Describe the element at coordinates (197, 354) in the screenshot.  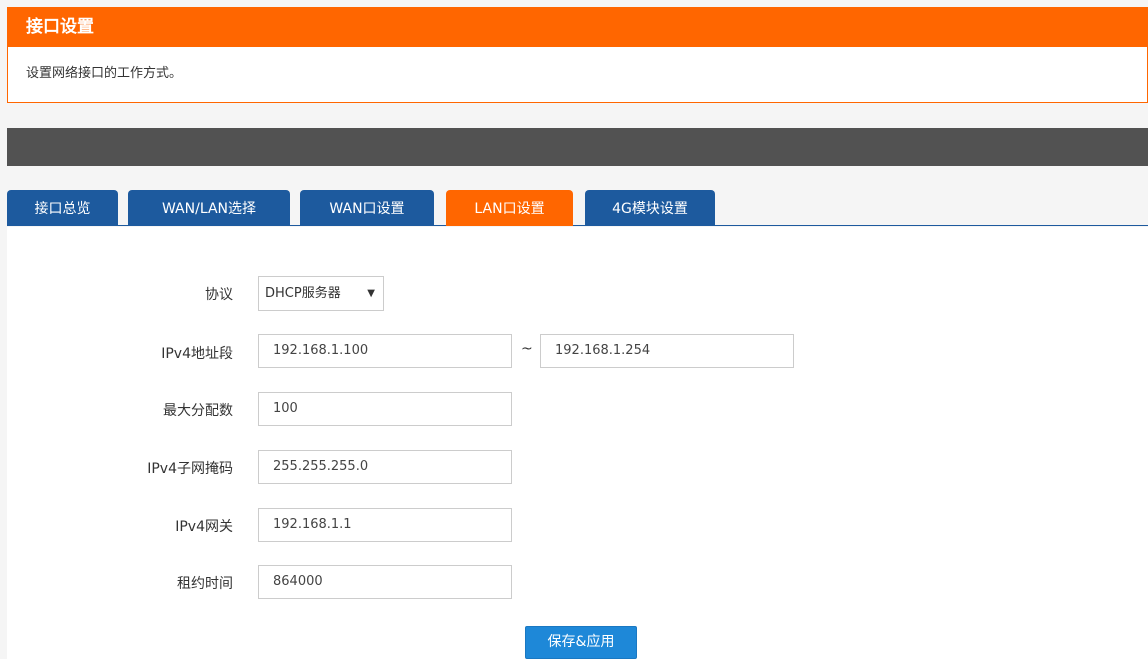
I see `ipv4-range-label: IPv4地址段` at that location.